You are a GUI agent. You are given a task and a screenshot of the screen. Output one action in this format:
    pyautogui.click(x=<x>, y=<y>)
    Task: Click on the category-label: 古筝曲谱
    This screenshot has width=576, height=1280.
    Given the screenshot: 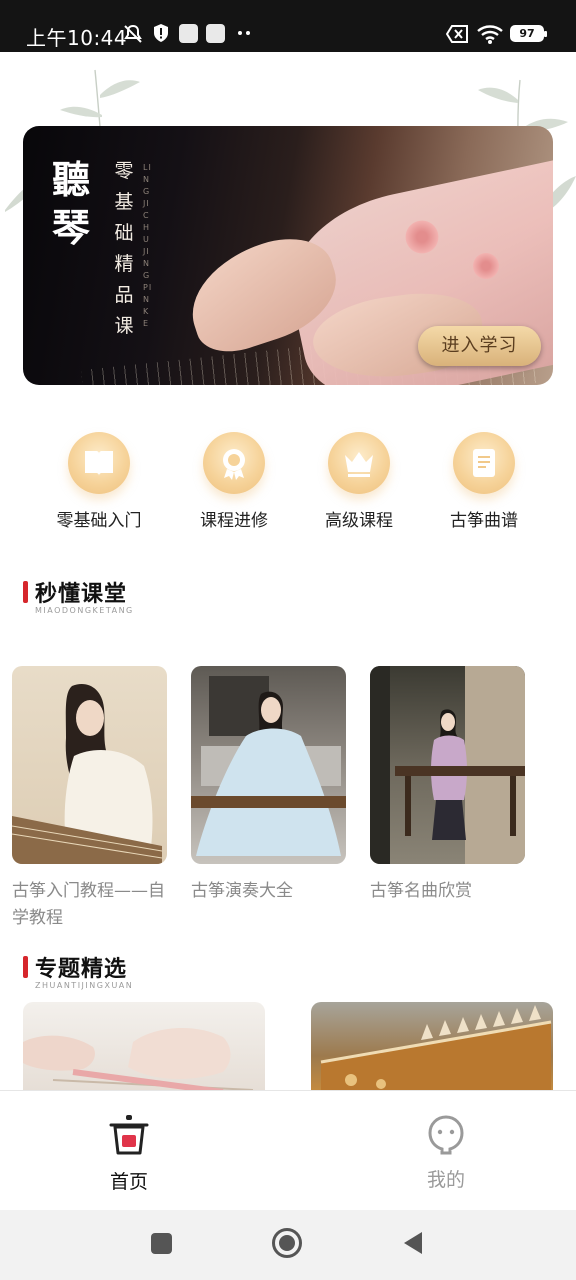 What is the action you would take?
    pyautogui.click(x=484, y=521)
    